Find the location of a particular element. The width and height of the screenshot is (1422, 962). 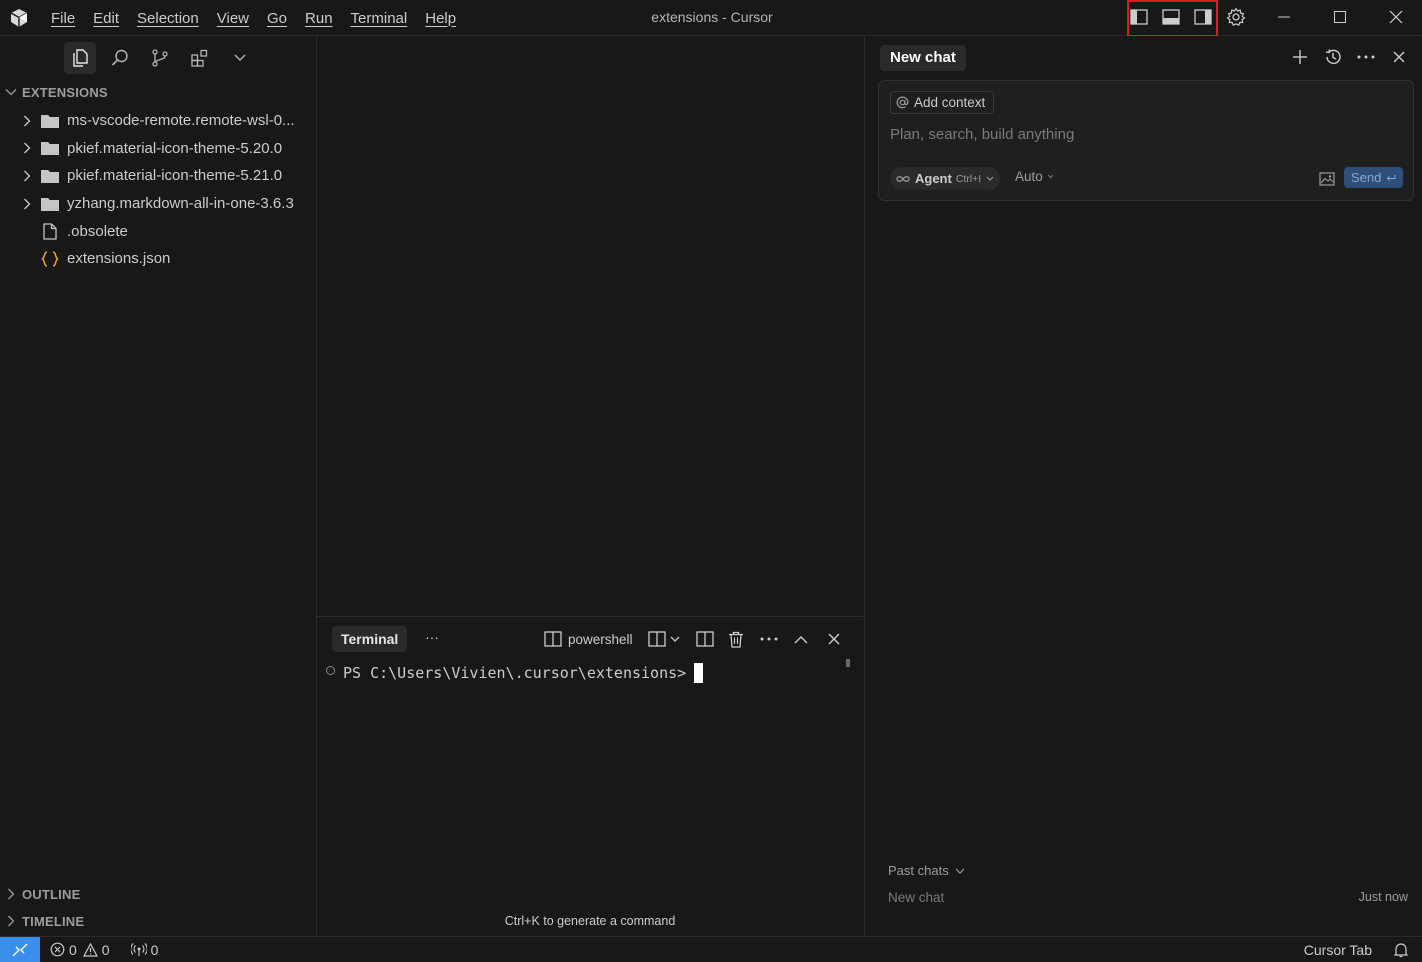

cursor-tab-status: Cursor Tab is located at coordinates (1338, 950).